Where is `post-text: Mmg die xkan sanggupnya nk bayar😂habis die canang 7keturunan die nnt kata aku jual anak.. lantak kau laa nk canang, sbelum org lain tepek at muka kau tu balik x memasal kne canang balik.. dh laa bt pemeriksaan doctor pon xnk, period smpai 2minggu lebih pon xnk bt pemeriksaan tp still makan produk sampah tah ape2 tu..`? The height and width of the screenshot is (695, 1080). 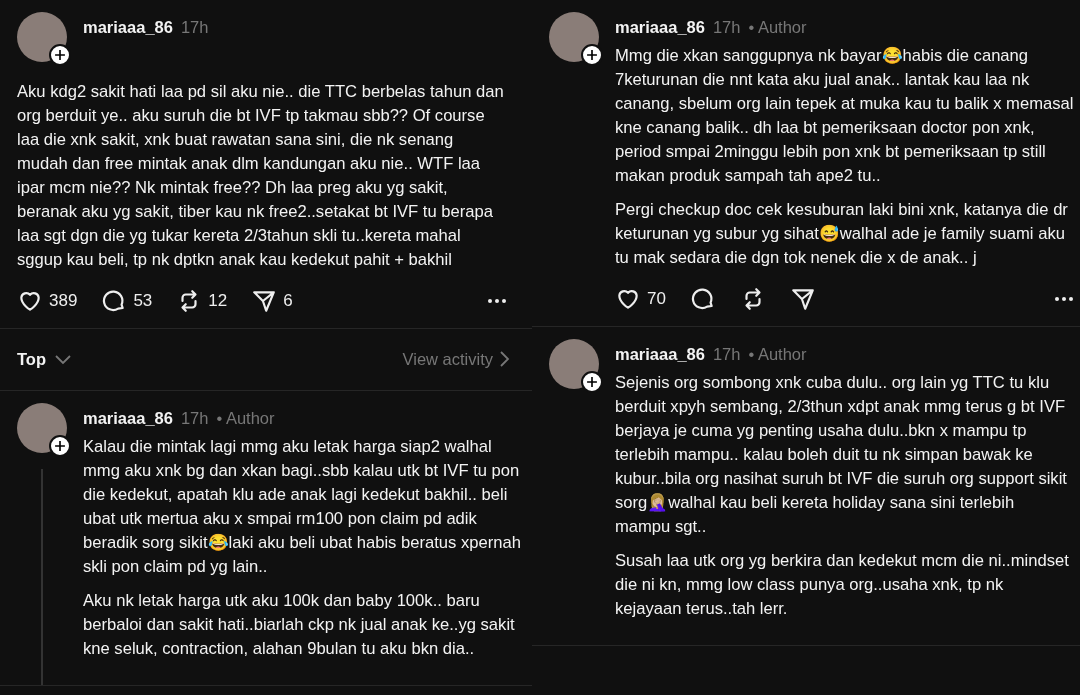 post-text: Mmg die xkan sanggupnya nk bayar😂habis die canang 7keturunan die nnt kata aku jual anak.. lantak kau laa nk canang, sbelum org lain tepek at muka kau tu balik x memasal kne canang balik.. dh laa bt pemeriksaan doctor pon xnk, period smpai 2minggu lebih pon xnk bt pemeriksaan tp still makan produk sampah tah ape2 tu.. is located at coordinates (844, 115).